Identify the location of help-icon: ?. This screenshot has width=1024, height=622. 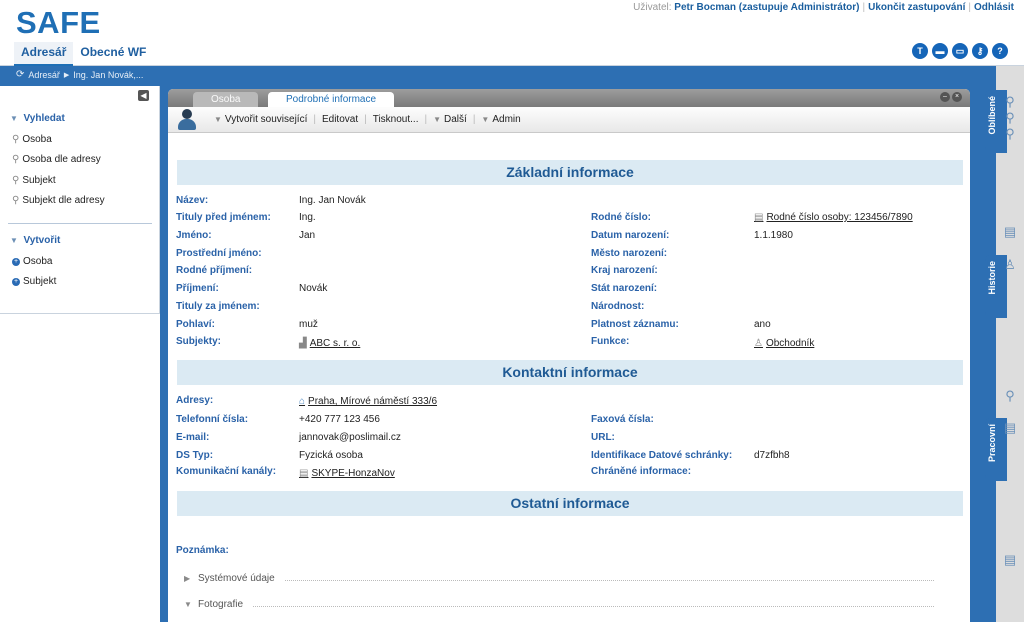
(1000, 51).